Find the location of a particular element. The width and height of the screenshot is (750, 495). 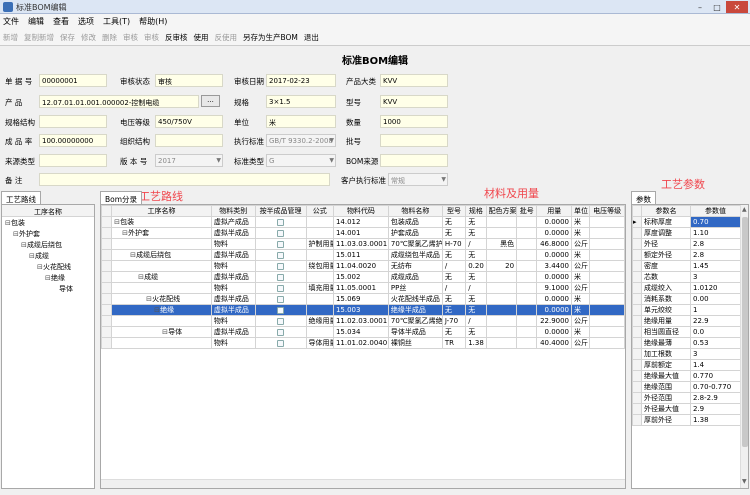

toolbar-button-5: 审核 is located at coordinates (130, 37).